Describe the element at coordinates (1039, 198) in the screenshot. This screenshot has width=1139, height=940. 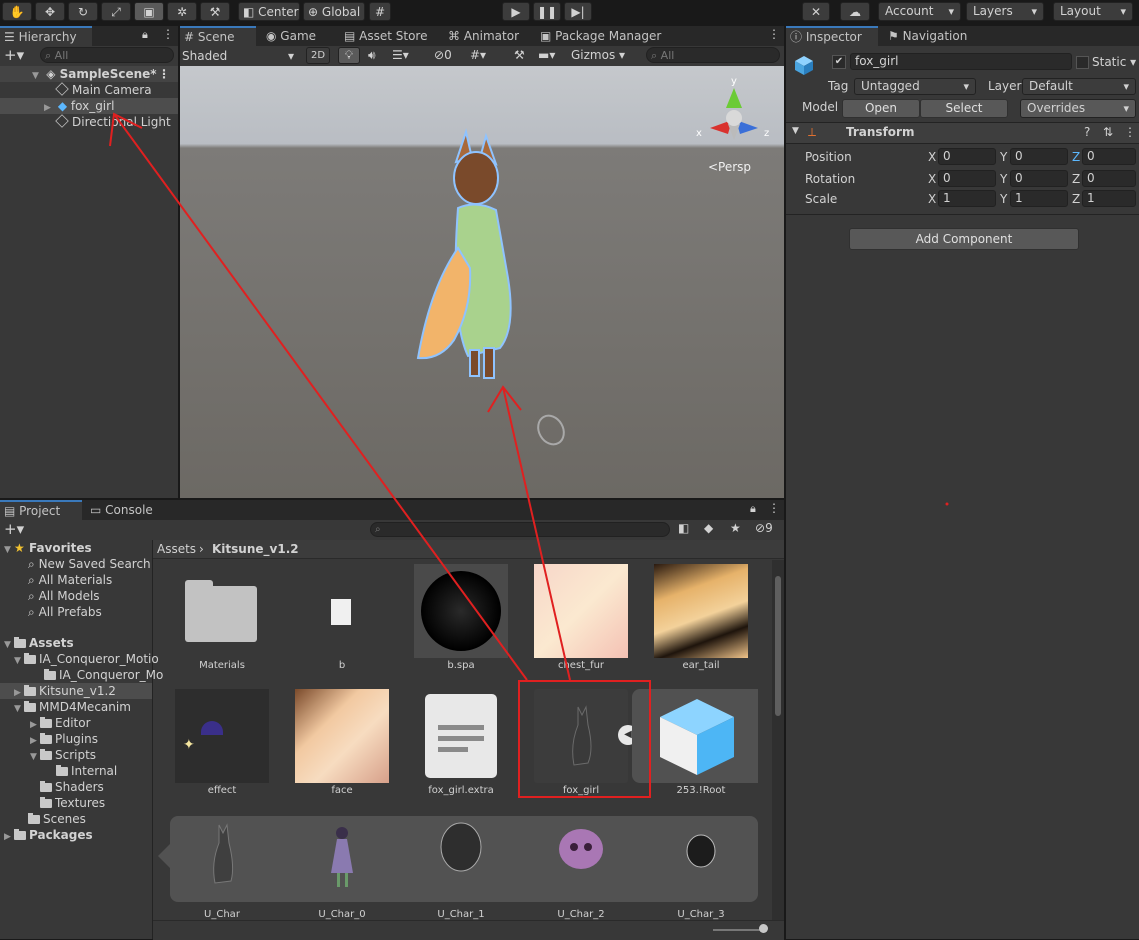
I see `scale-y-field: 1` at that location.